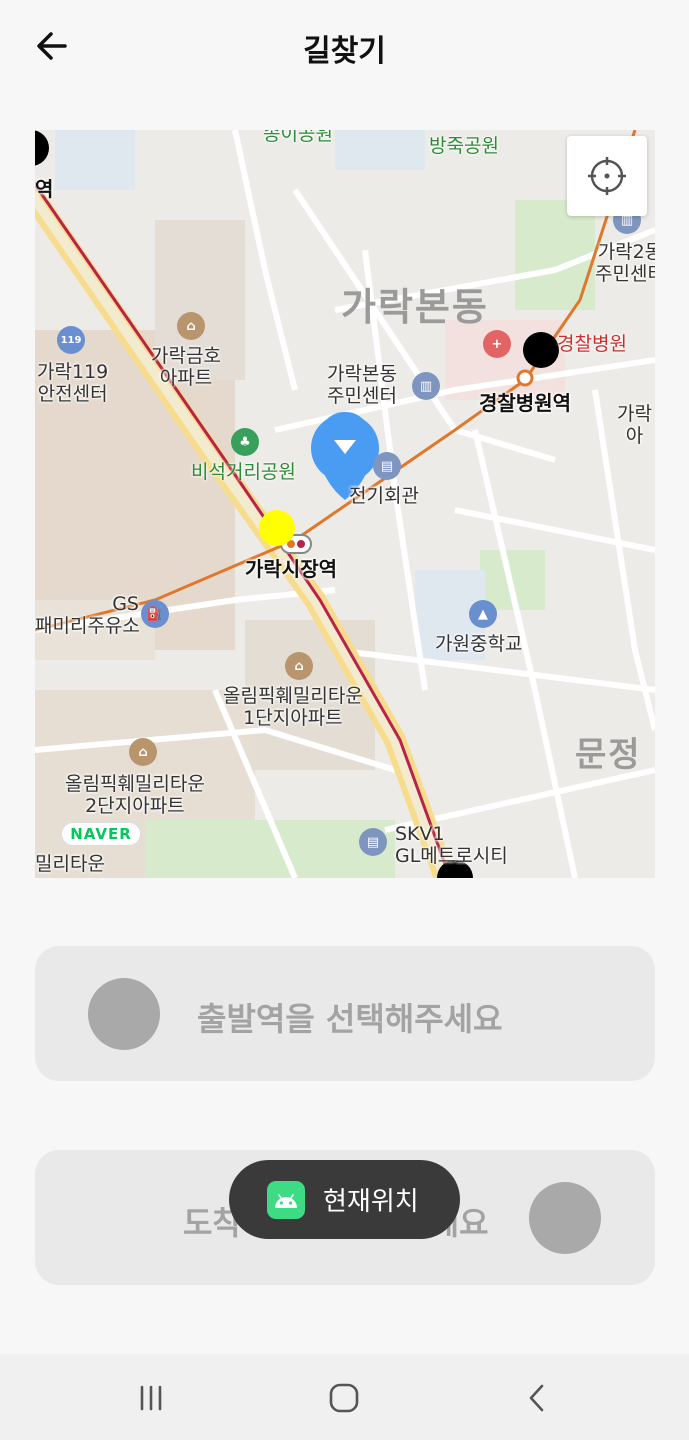  What do you see at coordinates (592, 344) in the screenshot?
I see `map-label: 경찰병원` at bounding box center [592, 344].